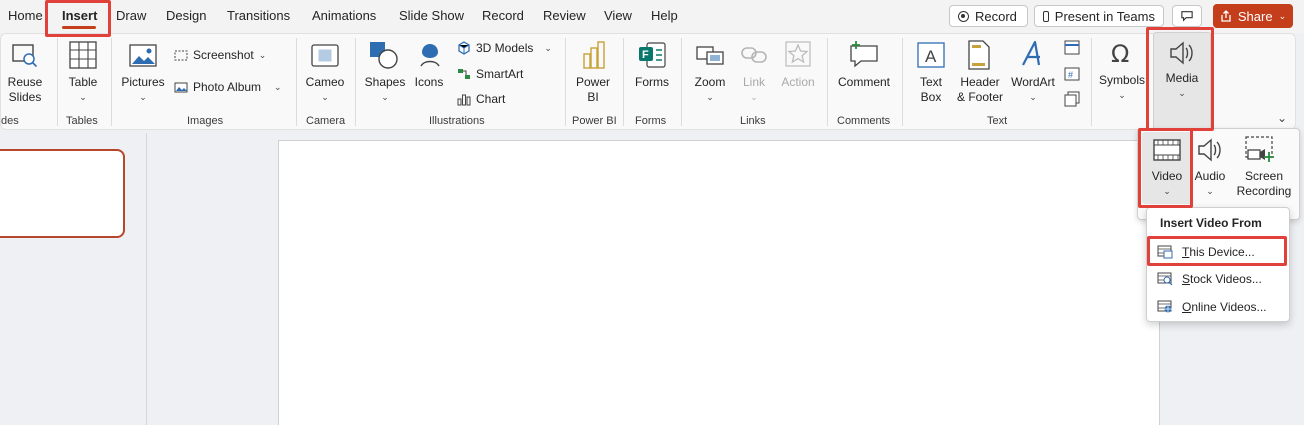  What do you see at coordinates (79, 27) in the screenshot?
I see `active-tab-indicator` at bounding box center [79, 27].